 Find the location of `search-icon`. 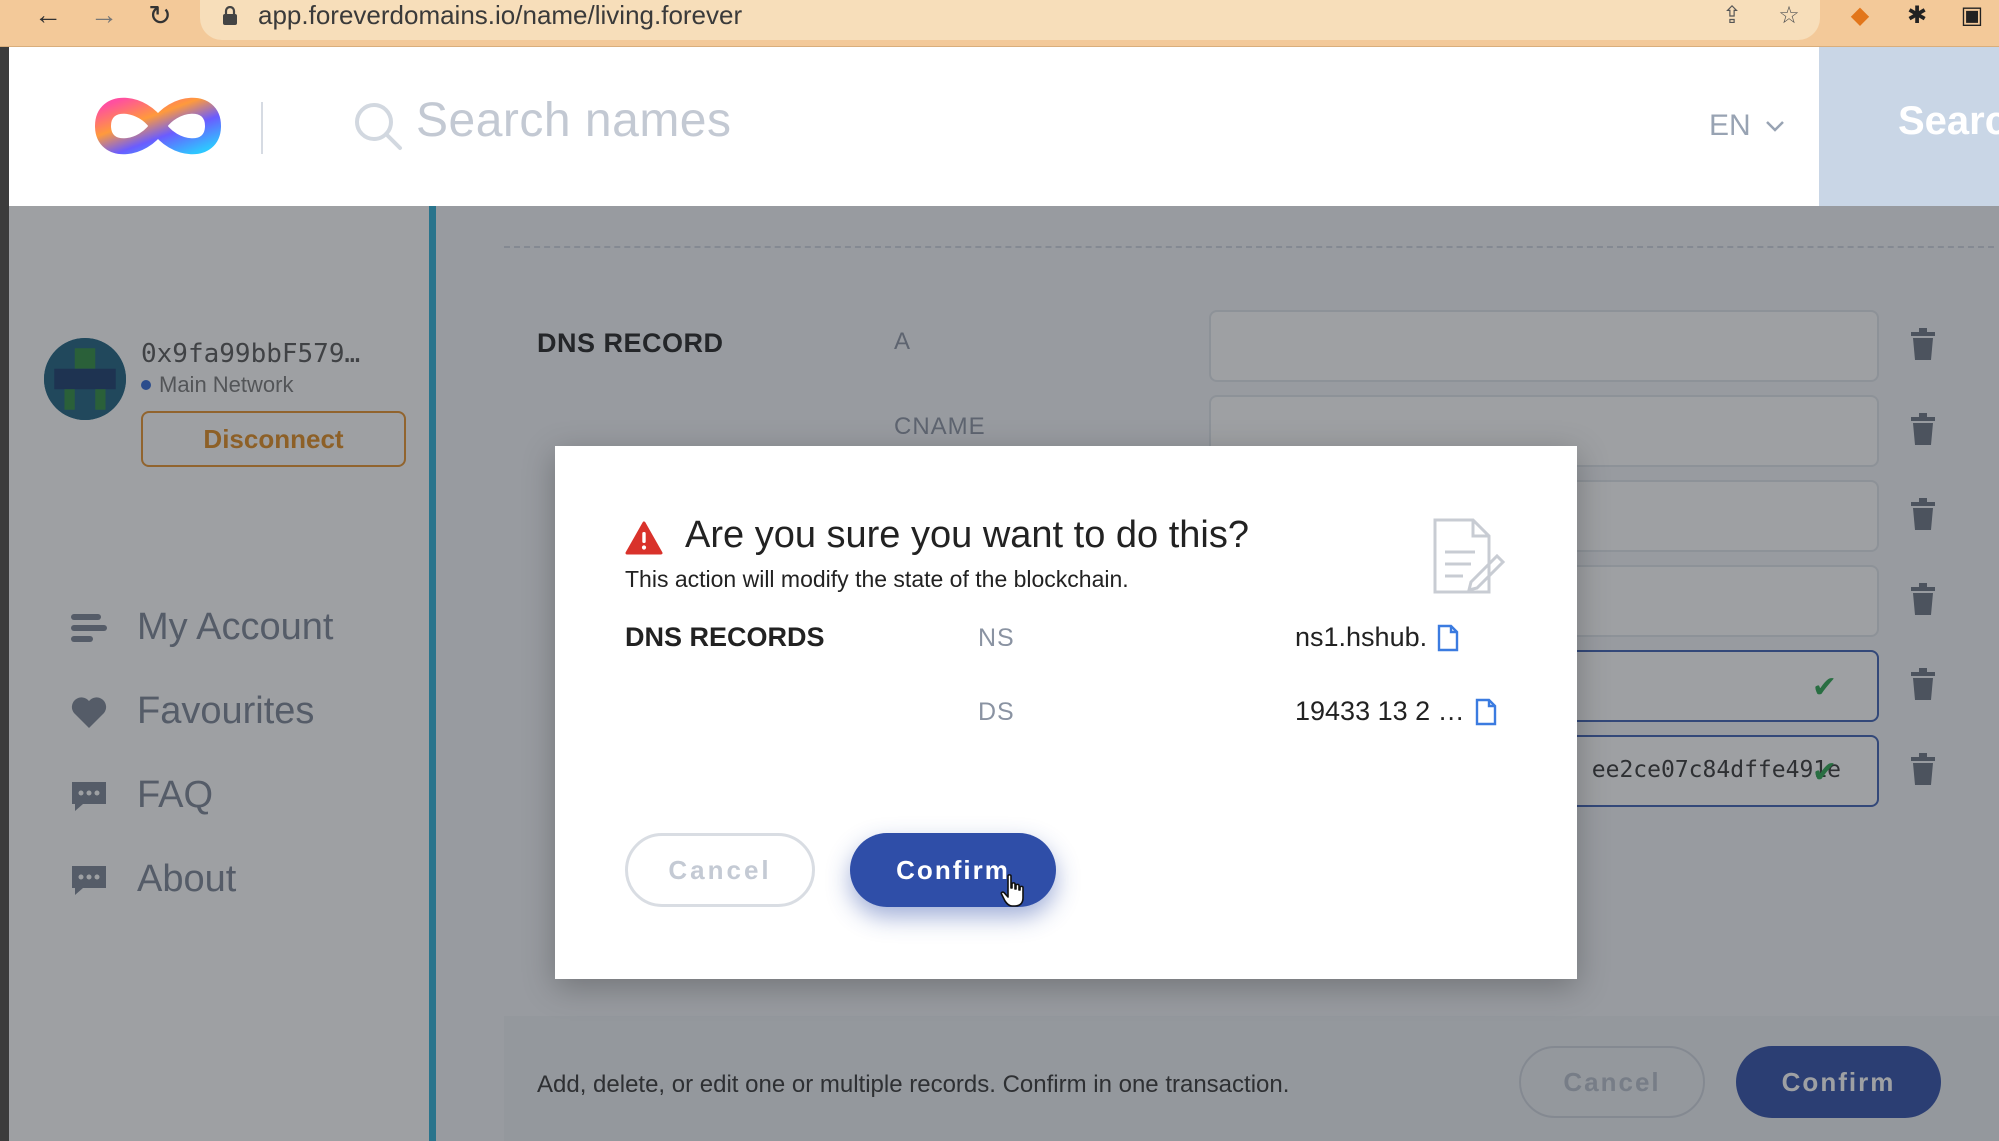

search-icon is located at coordinates (378, 126).